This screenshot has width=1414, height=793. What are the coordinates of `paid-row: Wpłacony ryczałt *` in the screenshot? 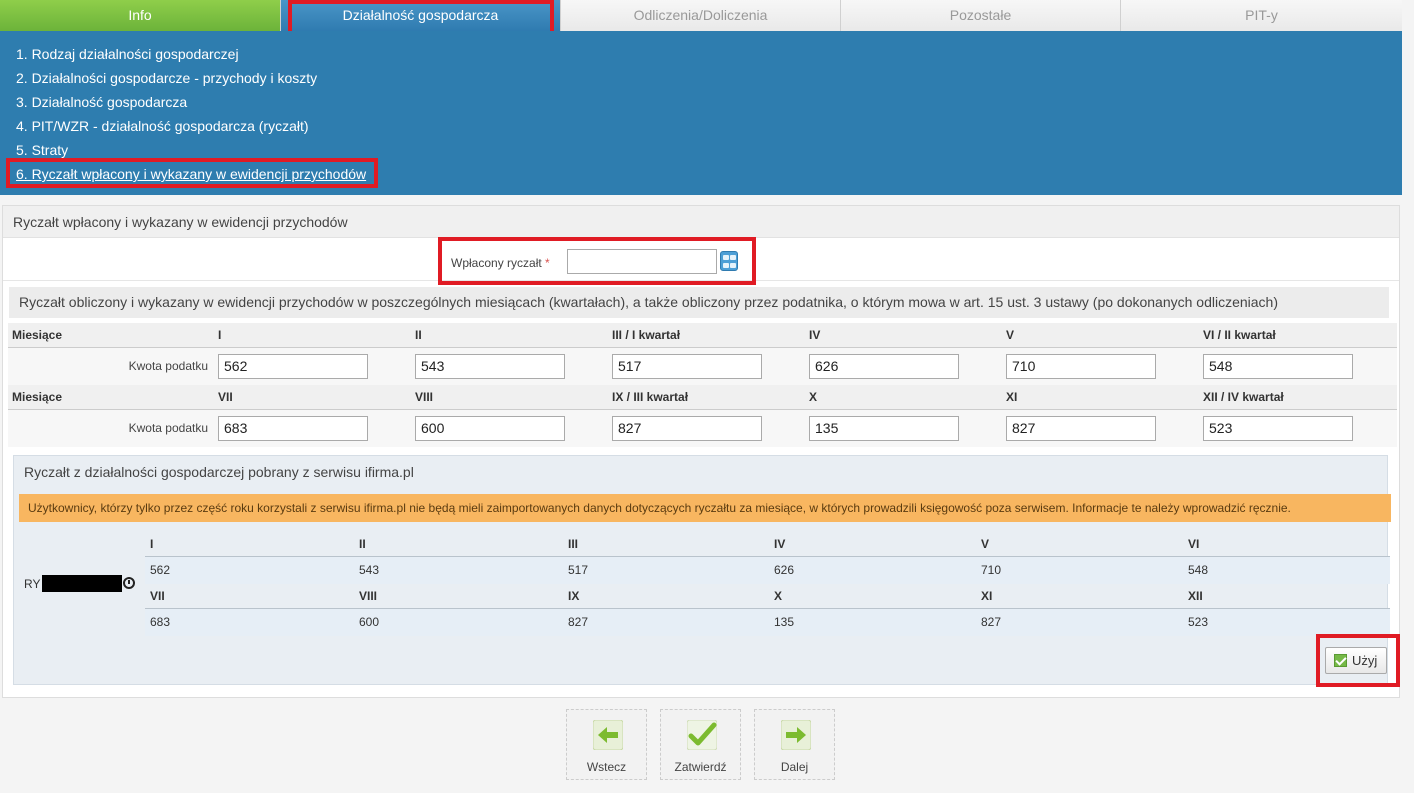 It's located at (701, 262).